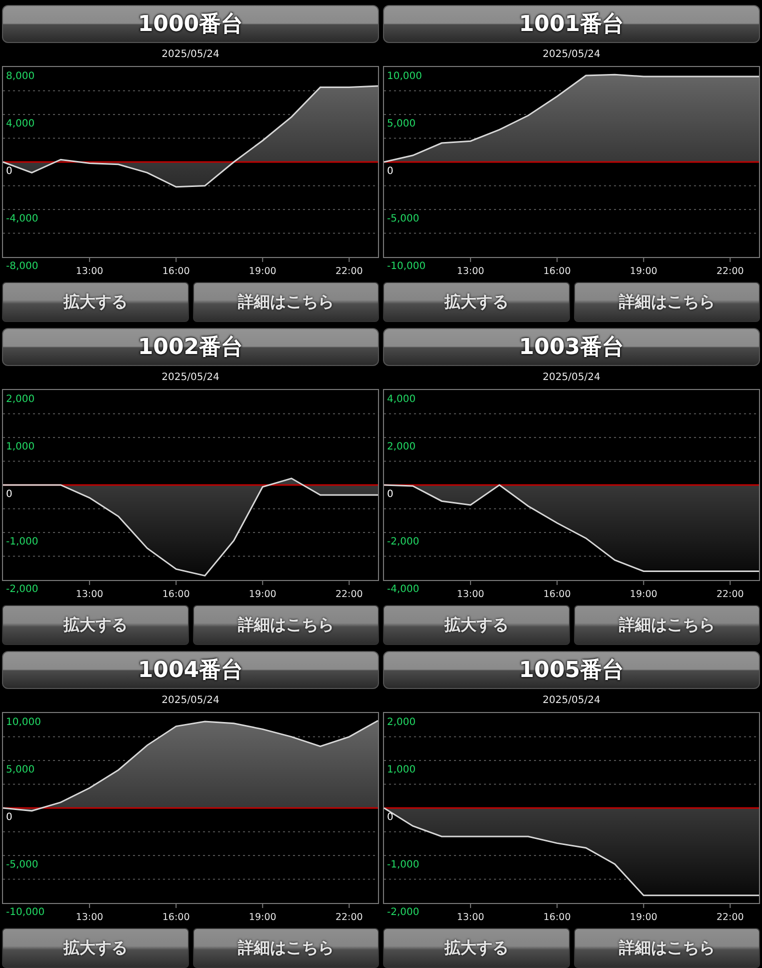 The image size is (762, 968). What do you see at coordinates (22, 266) in the screenshot?
I see `y-axis-label: -8,000` at bounding box center [22, 266].